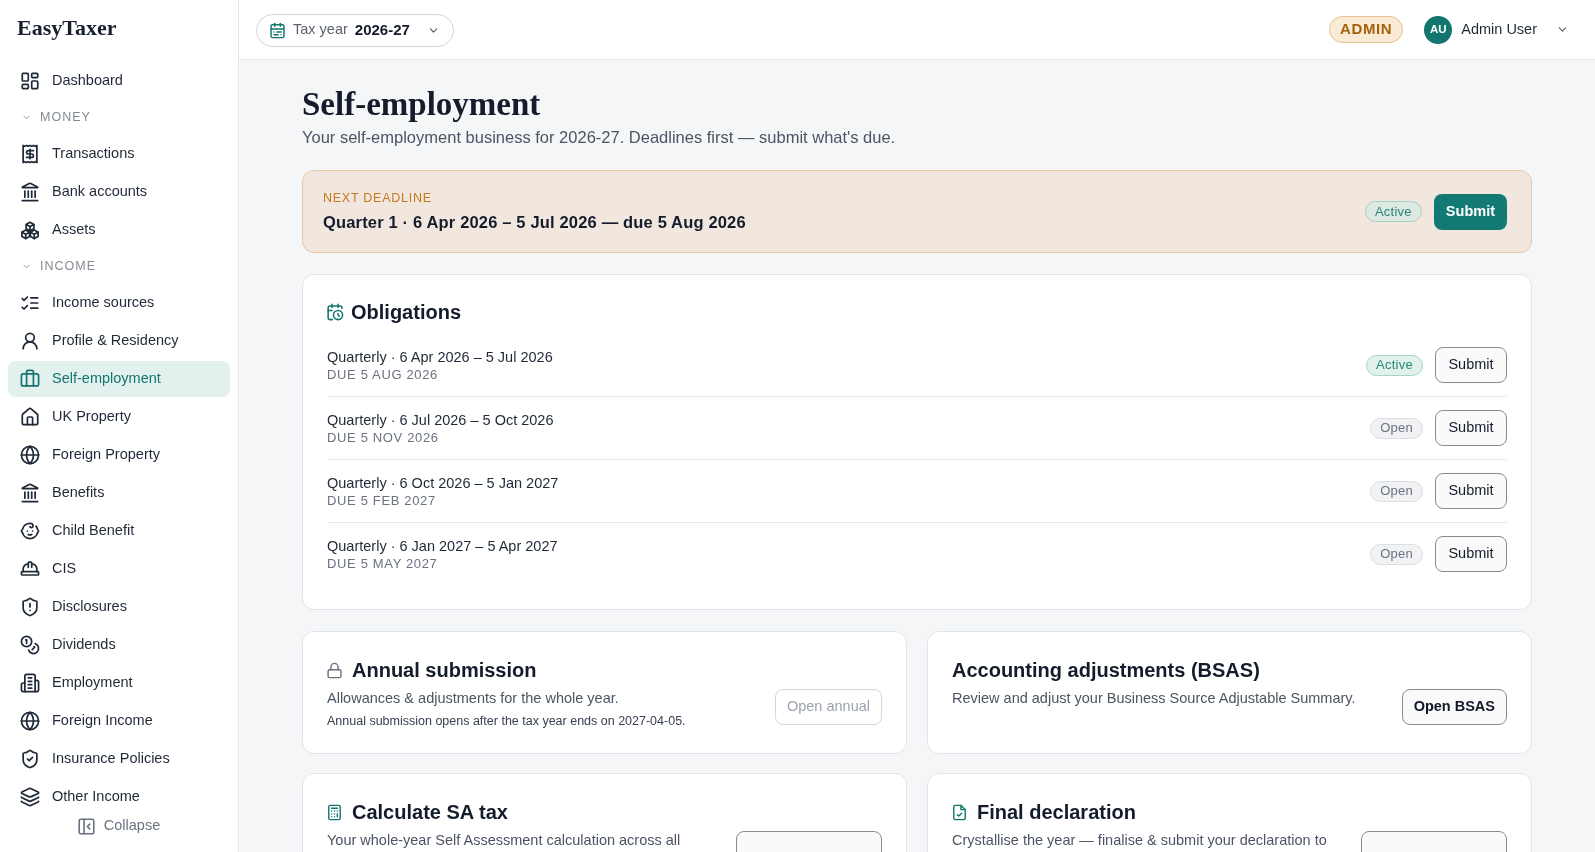 Image resolution: width=1595 pixels, height=852 pixels. What do you see at coordinates (119, 721) in the screenshot?
I see `nav-item: Foreign Income` at bounding box center [119, 721].